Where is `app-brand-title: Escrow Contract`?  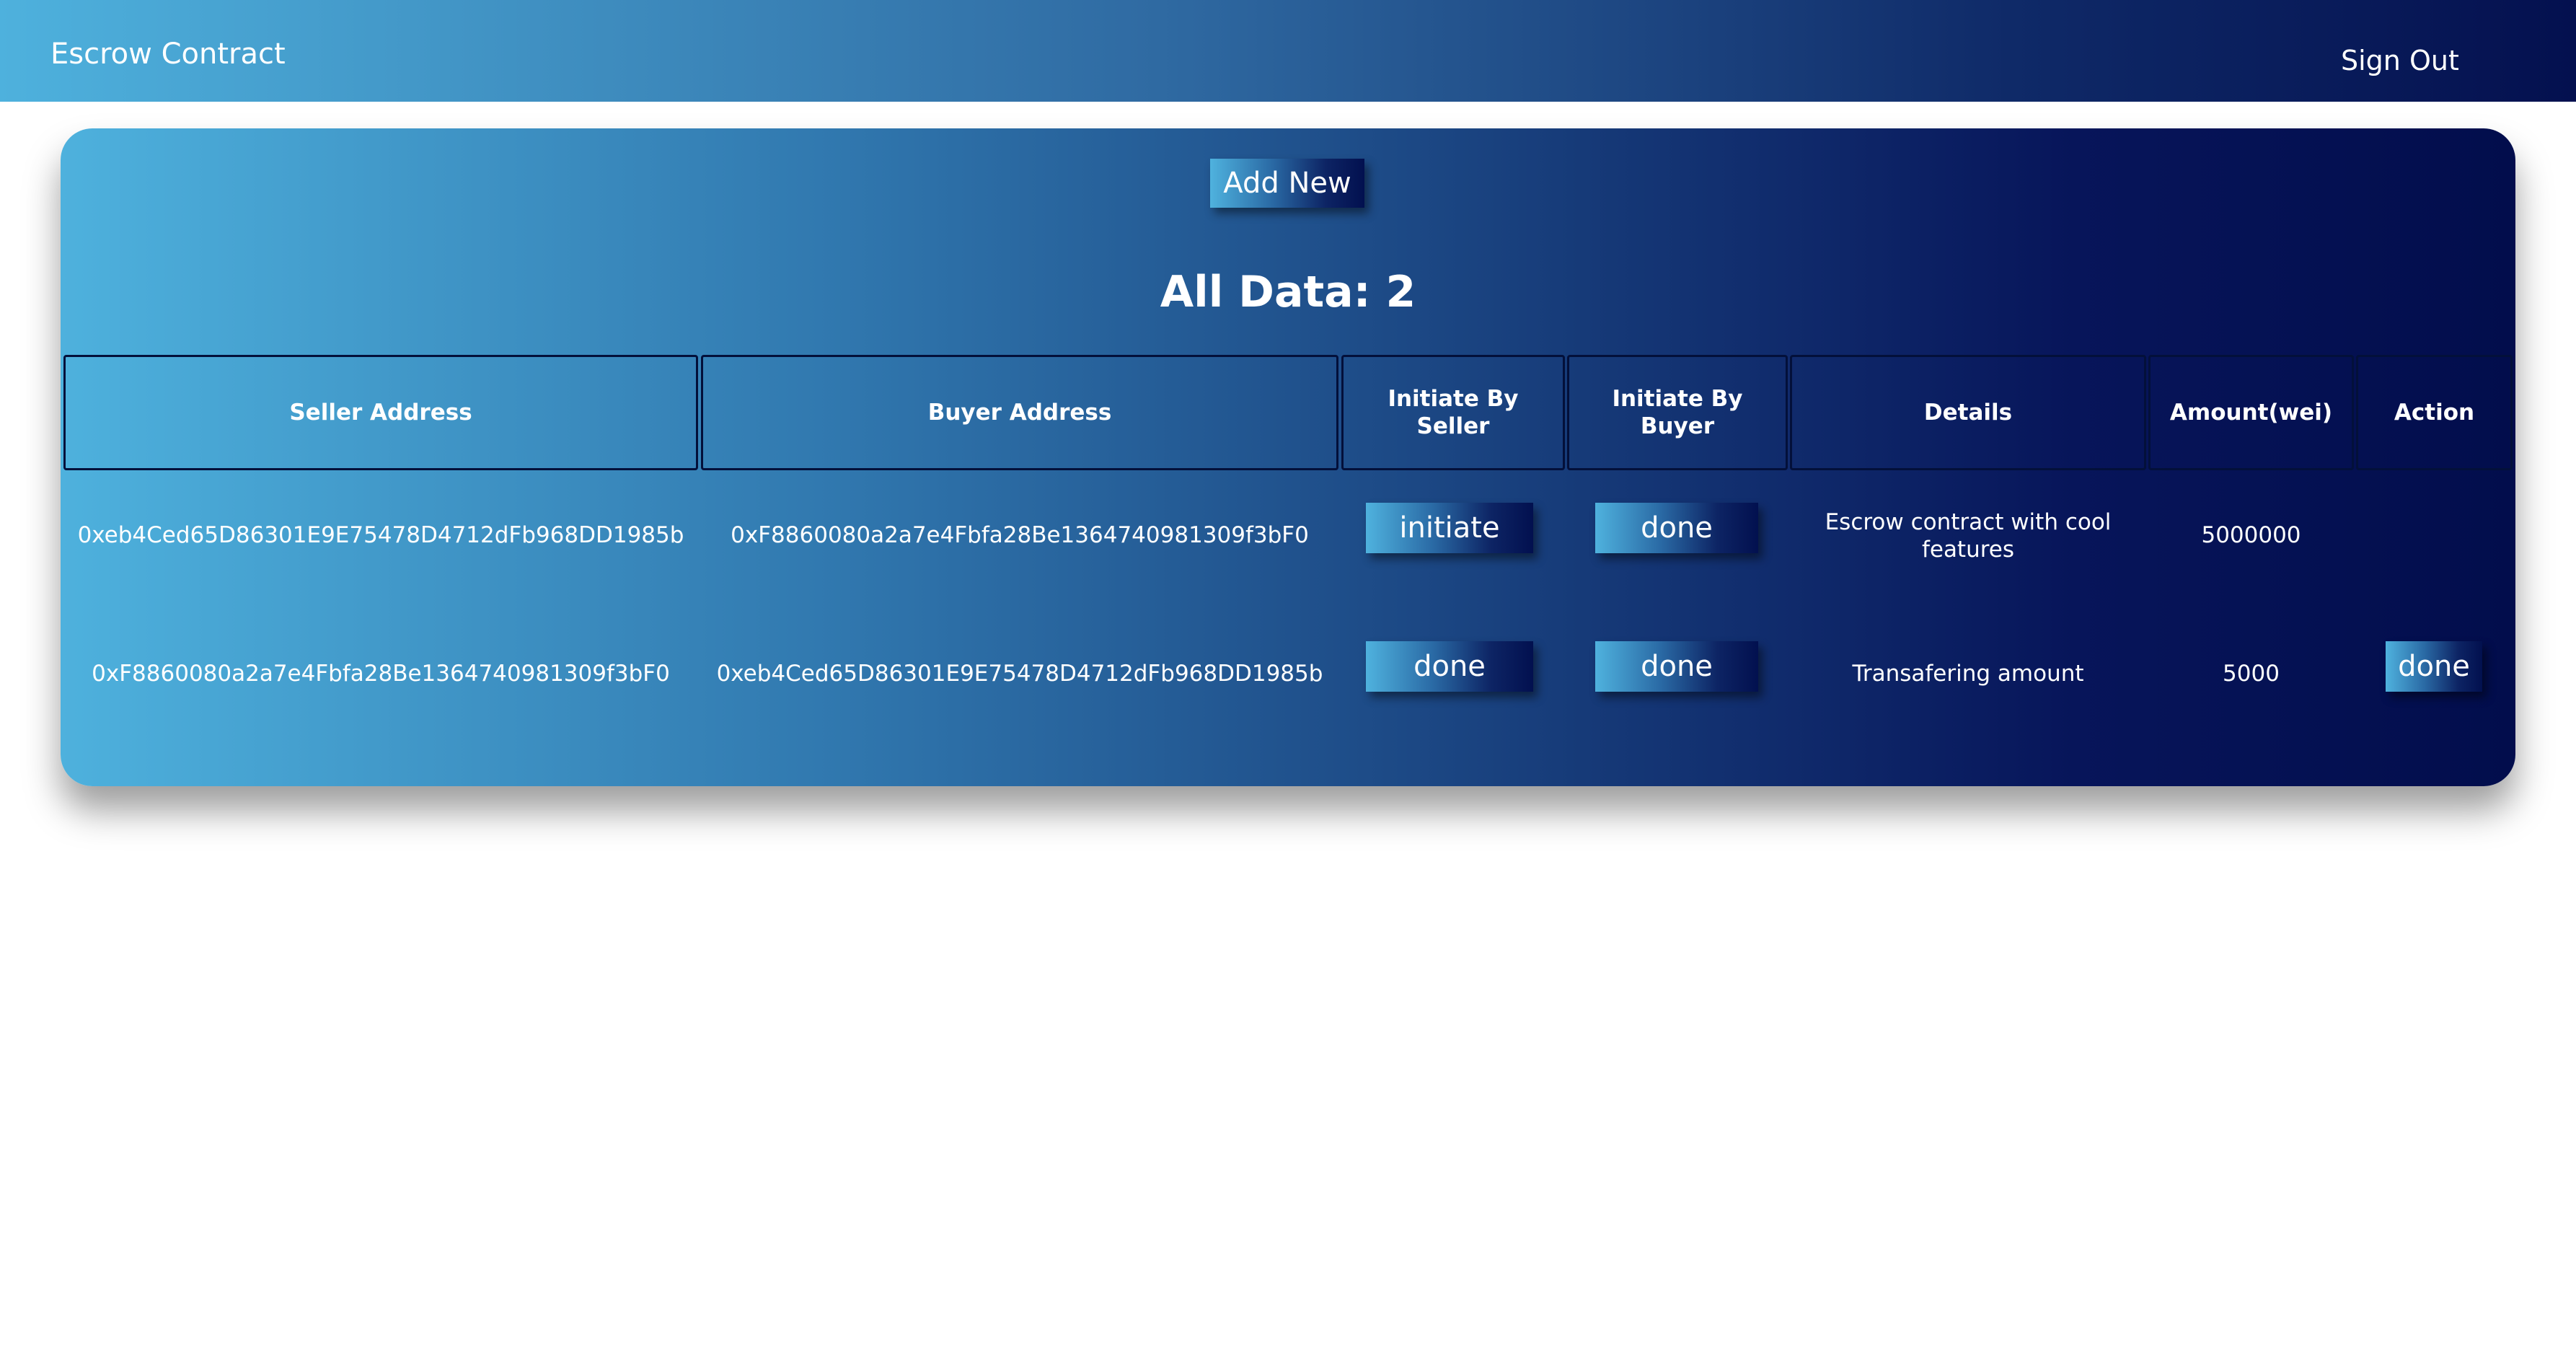 app-brand-title: Escrow Contract is located at coordinates (168, 54).